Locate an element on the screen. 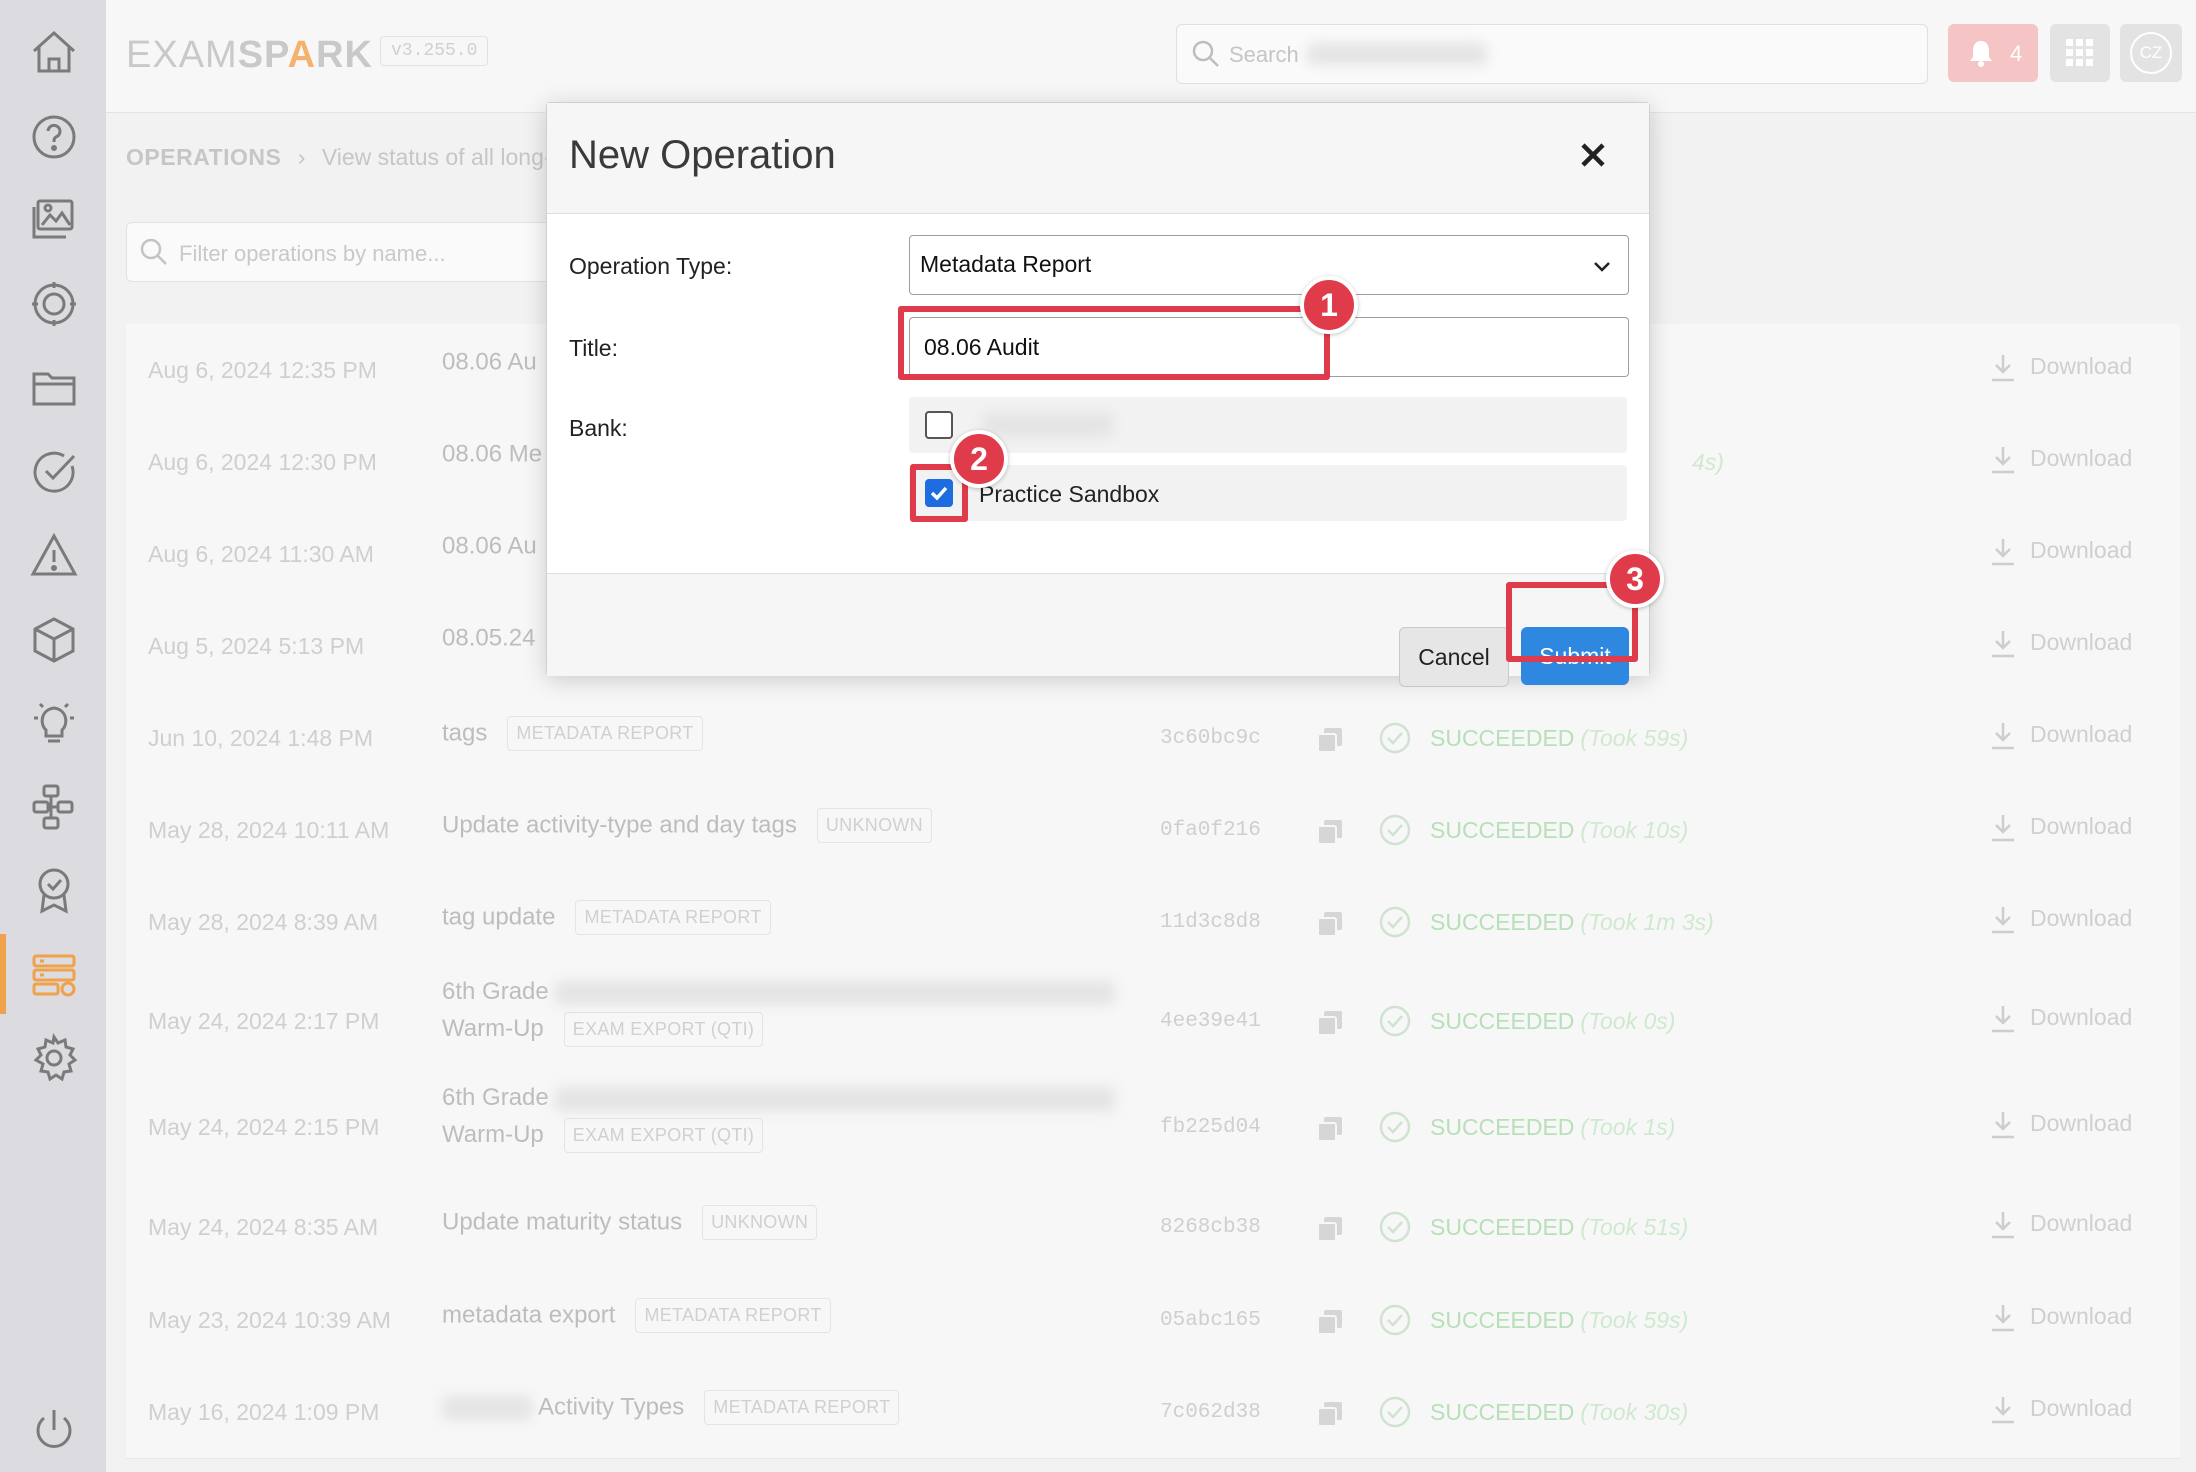 The width and height of the screenshot is (2196, 1472). op-date: May 23, 2024 10:39 AM is located at coordinates (269, 1320).